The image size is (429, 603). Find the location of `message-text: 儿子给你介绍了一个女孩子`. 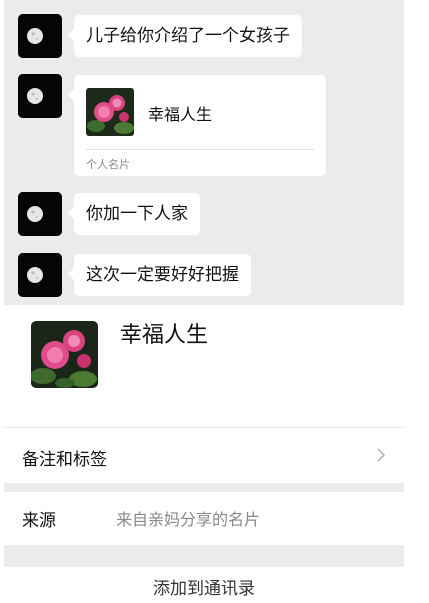

message-text: 儿子给你介绍了一个女孩子 is located at coordinates (188, 36).